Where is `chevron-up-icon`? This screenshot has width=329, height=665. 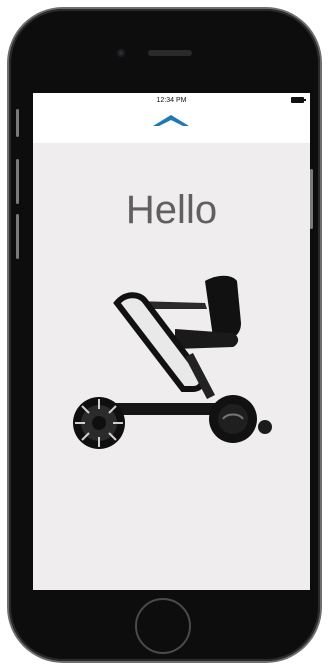 chevron-up-icon is located at coordinates (171, 120).